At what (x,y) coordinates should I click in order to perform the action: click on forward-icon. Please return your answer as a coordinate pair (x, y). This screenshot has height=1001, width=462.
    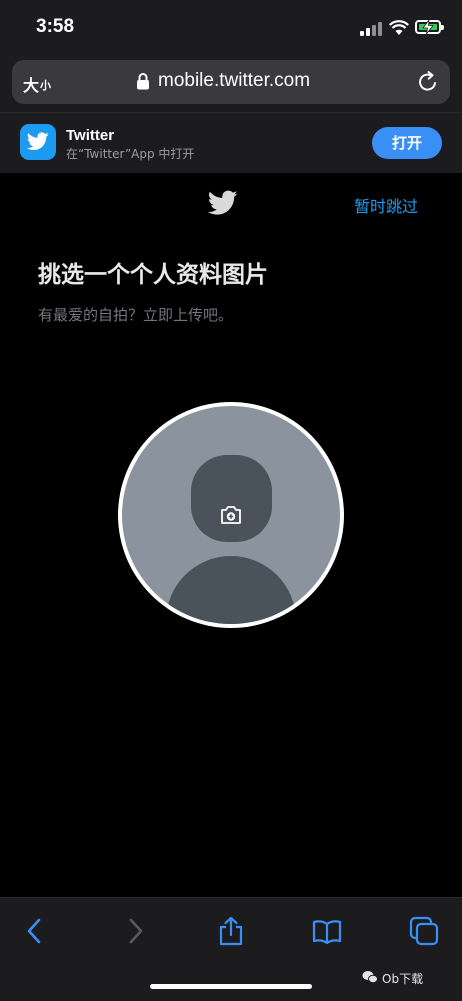
    Looking at the image, I should click on (135, 931).